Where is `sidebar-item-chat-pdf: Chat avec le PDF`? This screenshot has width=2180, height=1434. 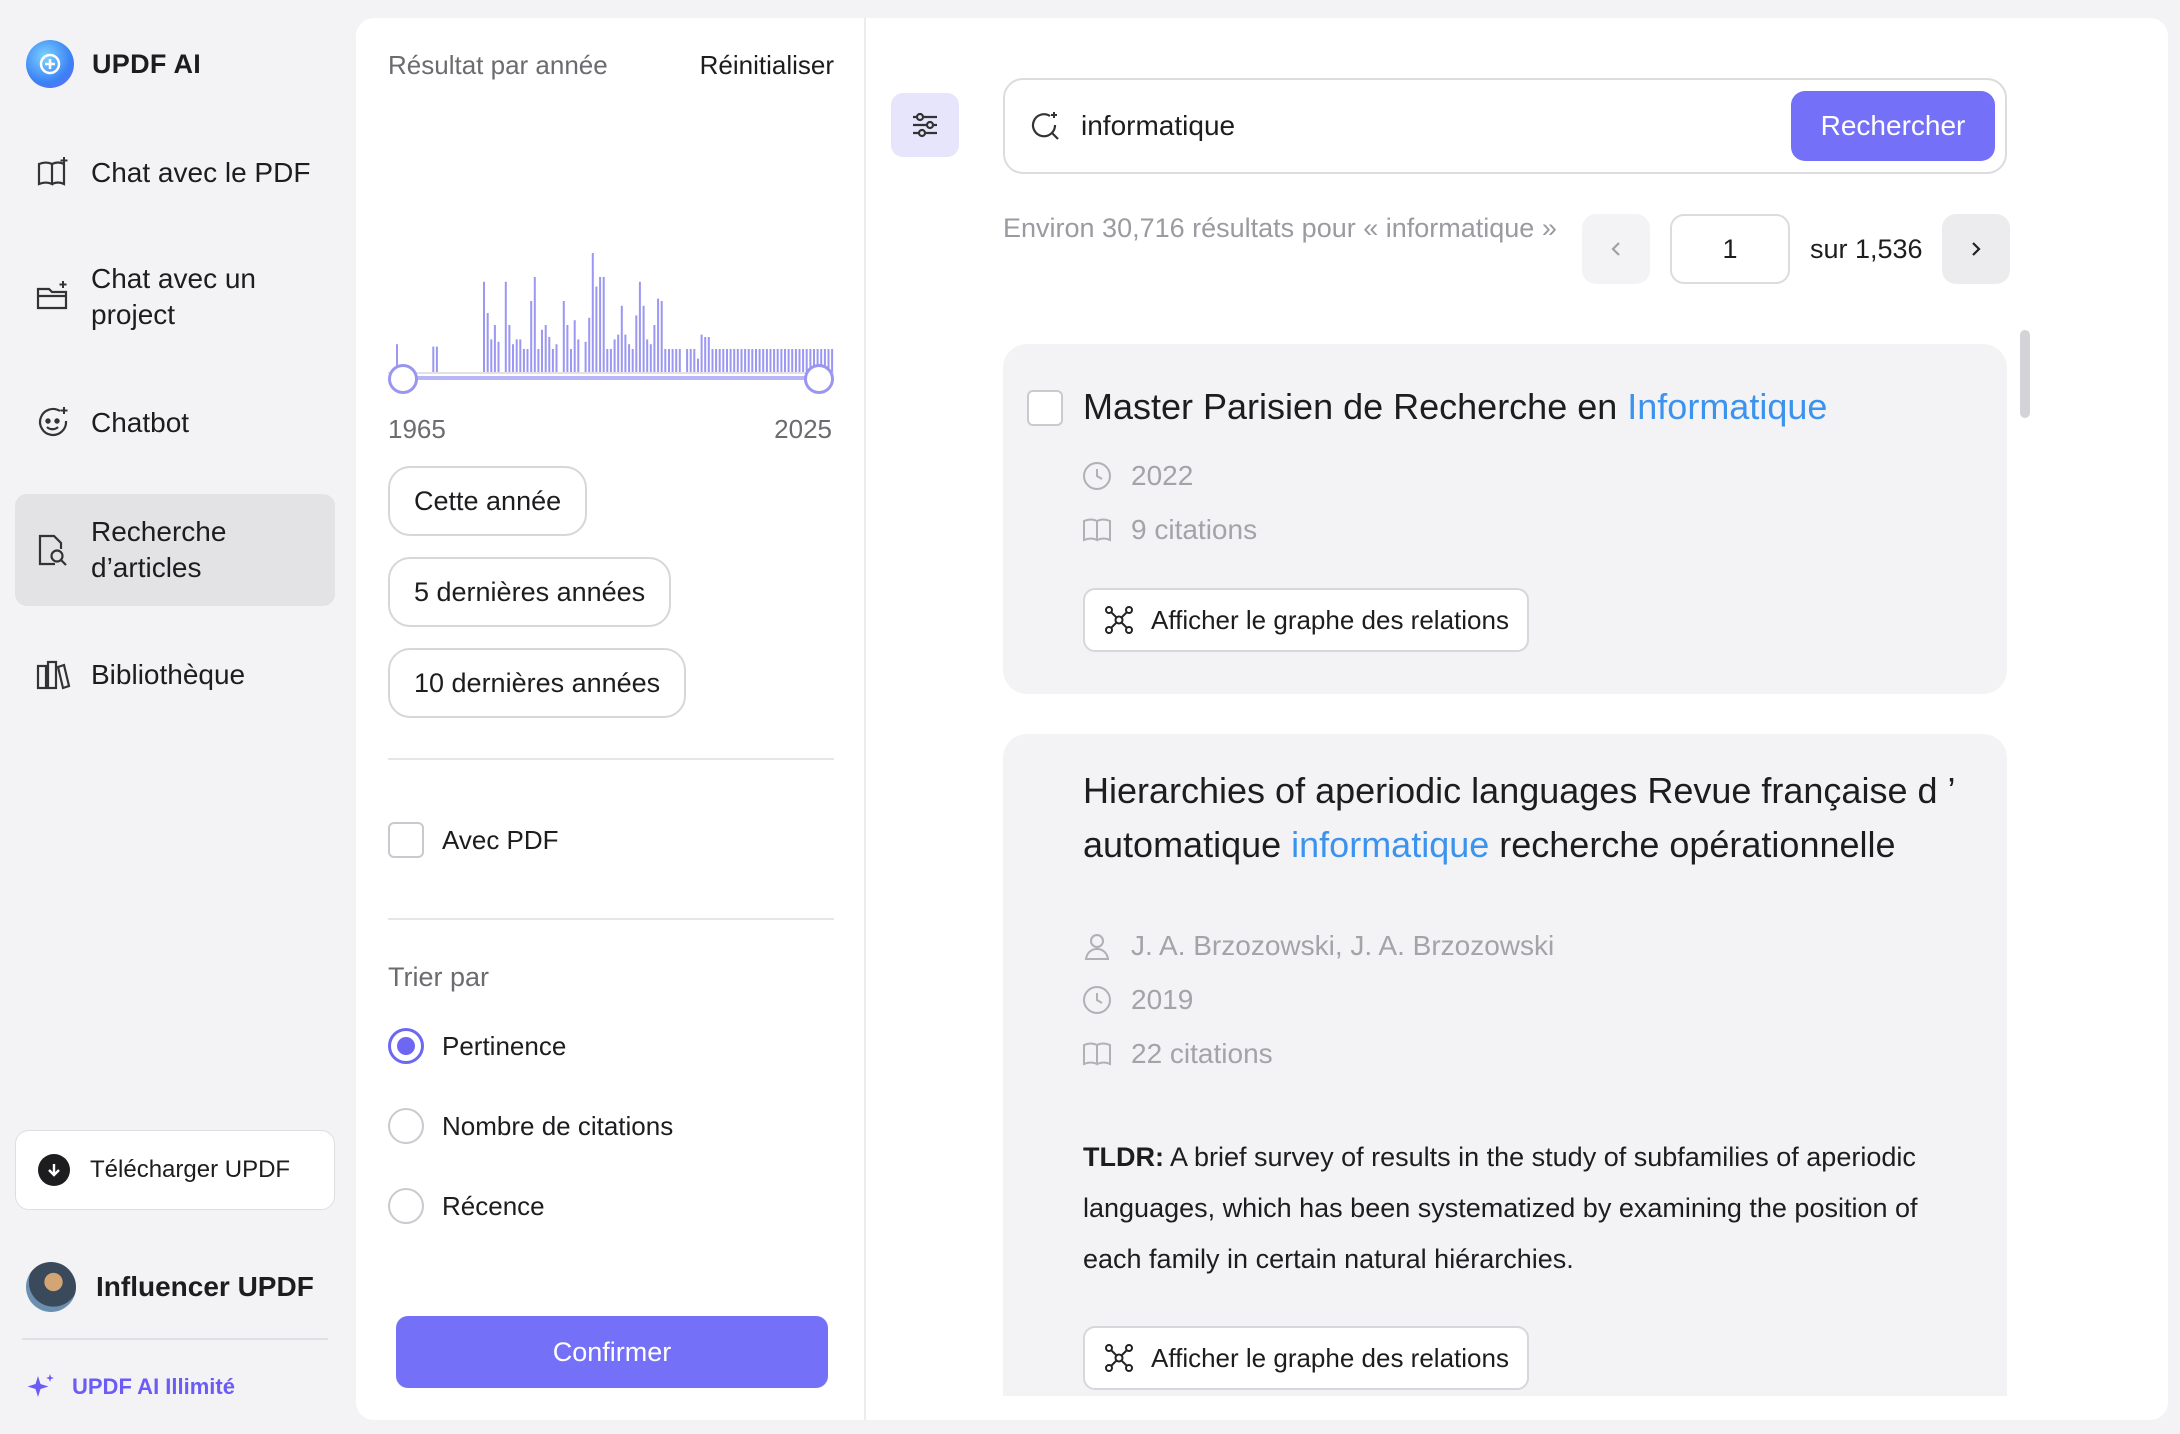 sidebar-item-chat-pdf: Chat avec le PDF is located at coordinates (175, 173).